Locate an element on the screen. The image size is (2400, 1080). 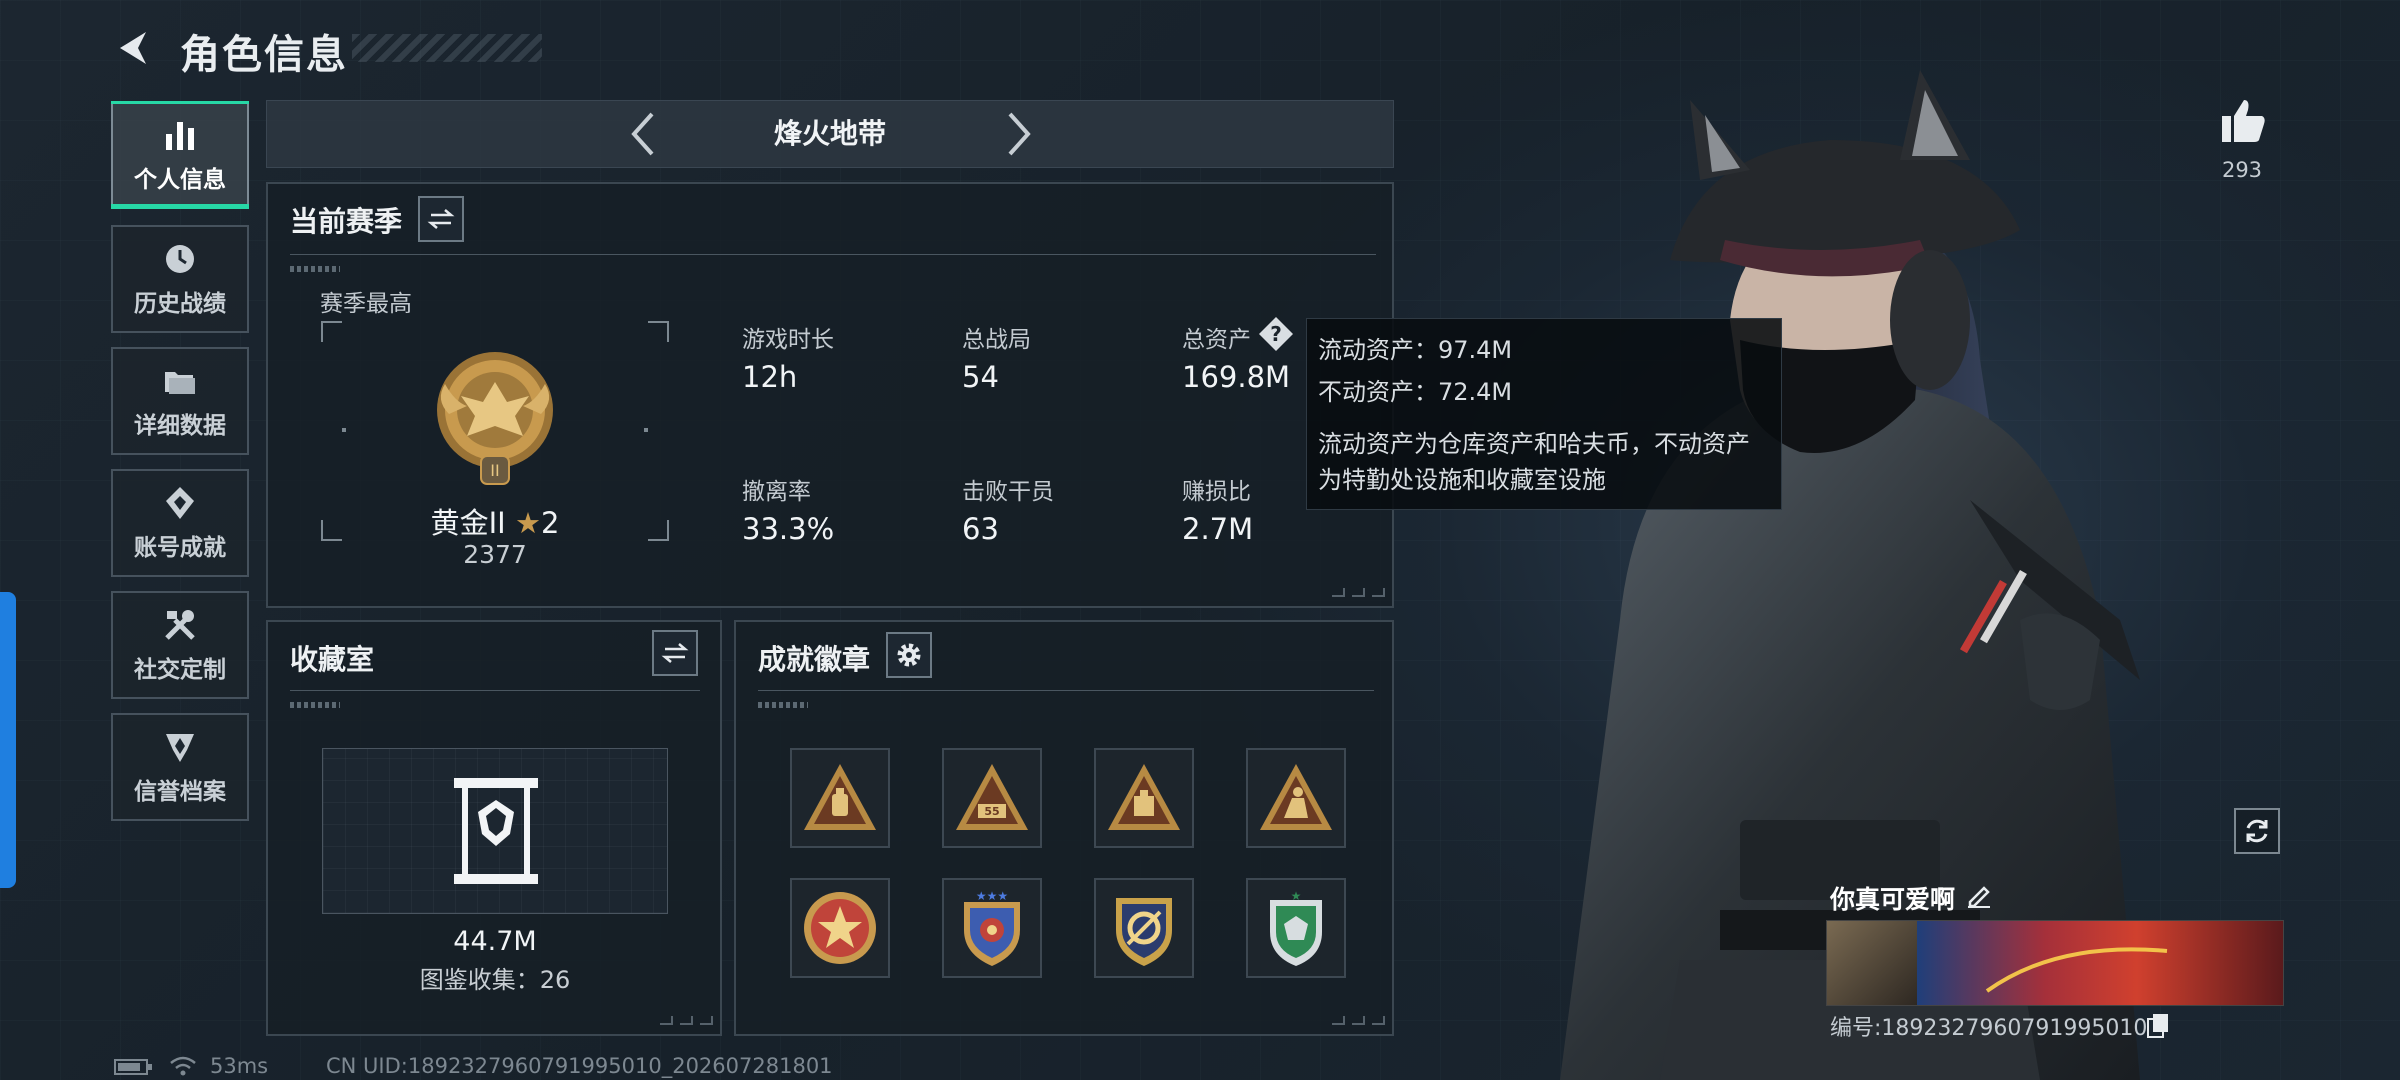
season-switch-button is located at coordinates (441, 219).